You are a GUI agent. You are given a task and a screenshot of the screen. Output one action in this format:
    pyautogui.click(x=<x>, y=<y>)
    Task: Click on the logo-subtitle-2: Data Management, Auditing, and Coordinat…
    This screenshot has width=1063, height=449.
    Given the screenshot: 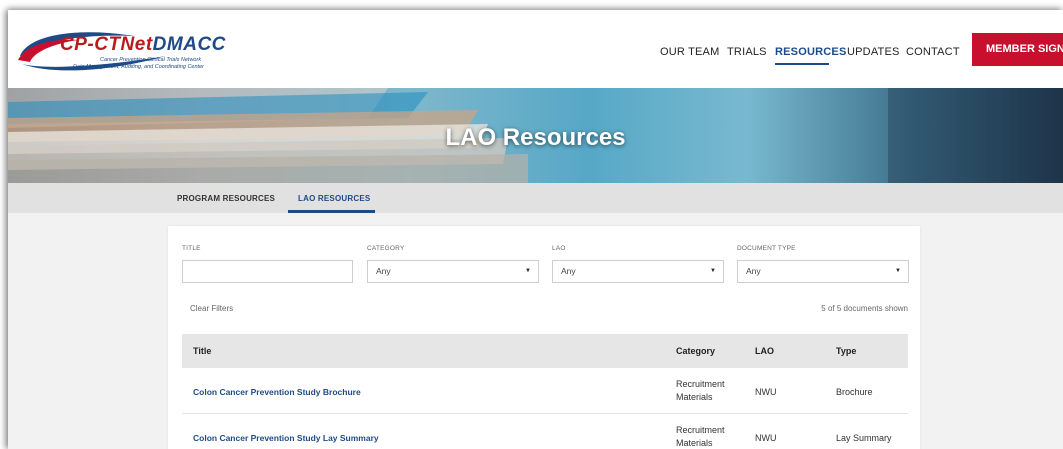 What is the action you would take?
    pyautogui.click(x=138, y=67)
    